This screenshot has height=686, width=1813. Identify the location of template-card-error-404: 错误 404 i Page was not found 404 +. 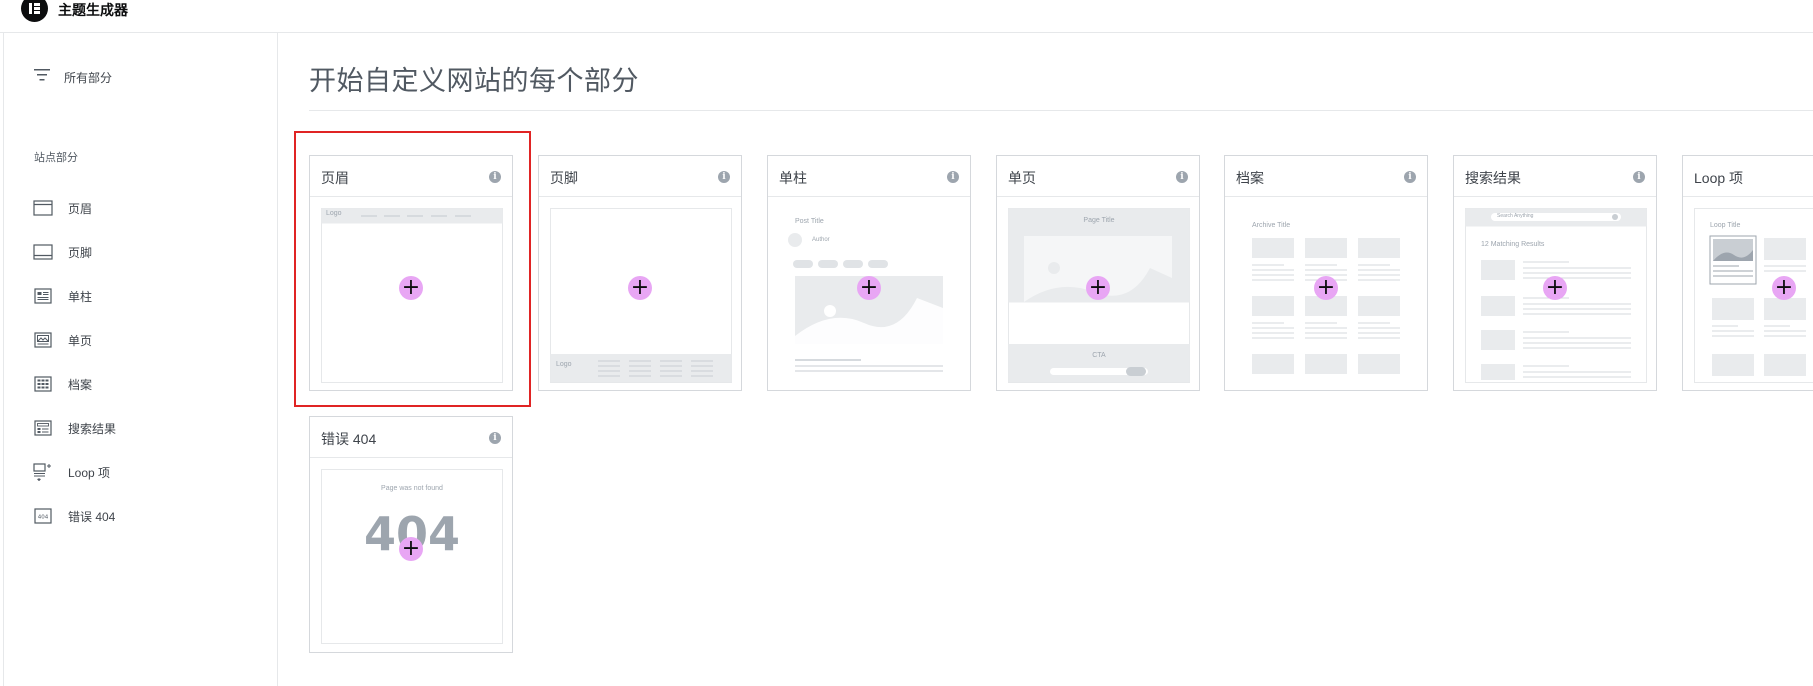
(411, 534).